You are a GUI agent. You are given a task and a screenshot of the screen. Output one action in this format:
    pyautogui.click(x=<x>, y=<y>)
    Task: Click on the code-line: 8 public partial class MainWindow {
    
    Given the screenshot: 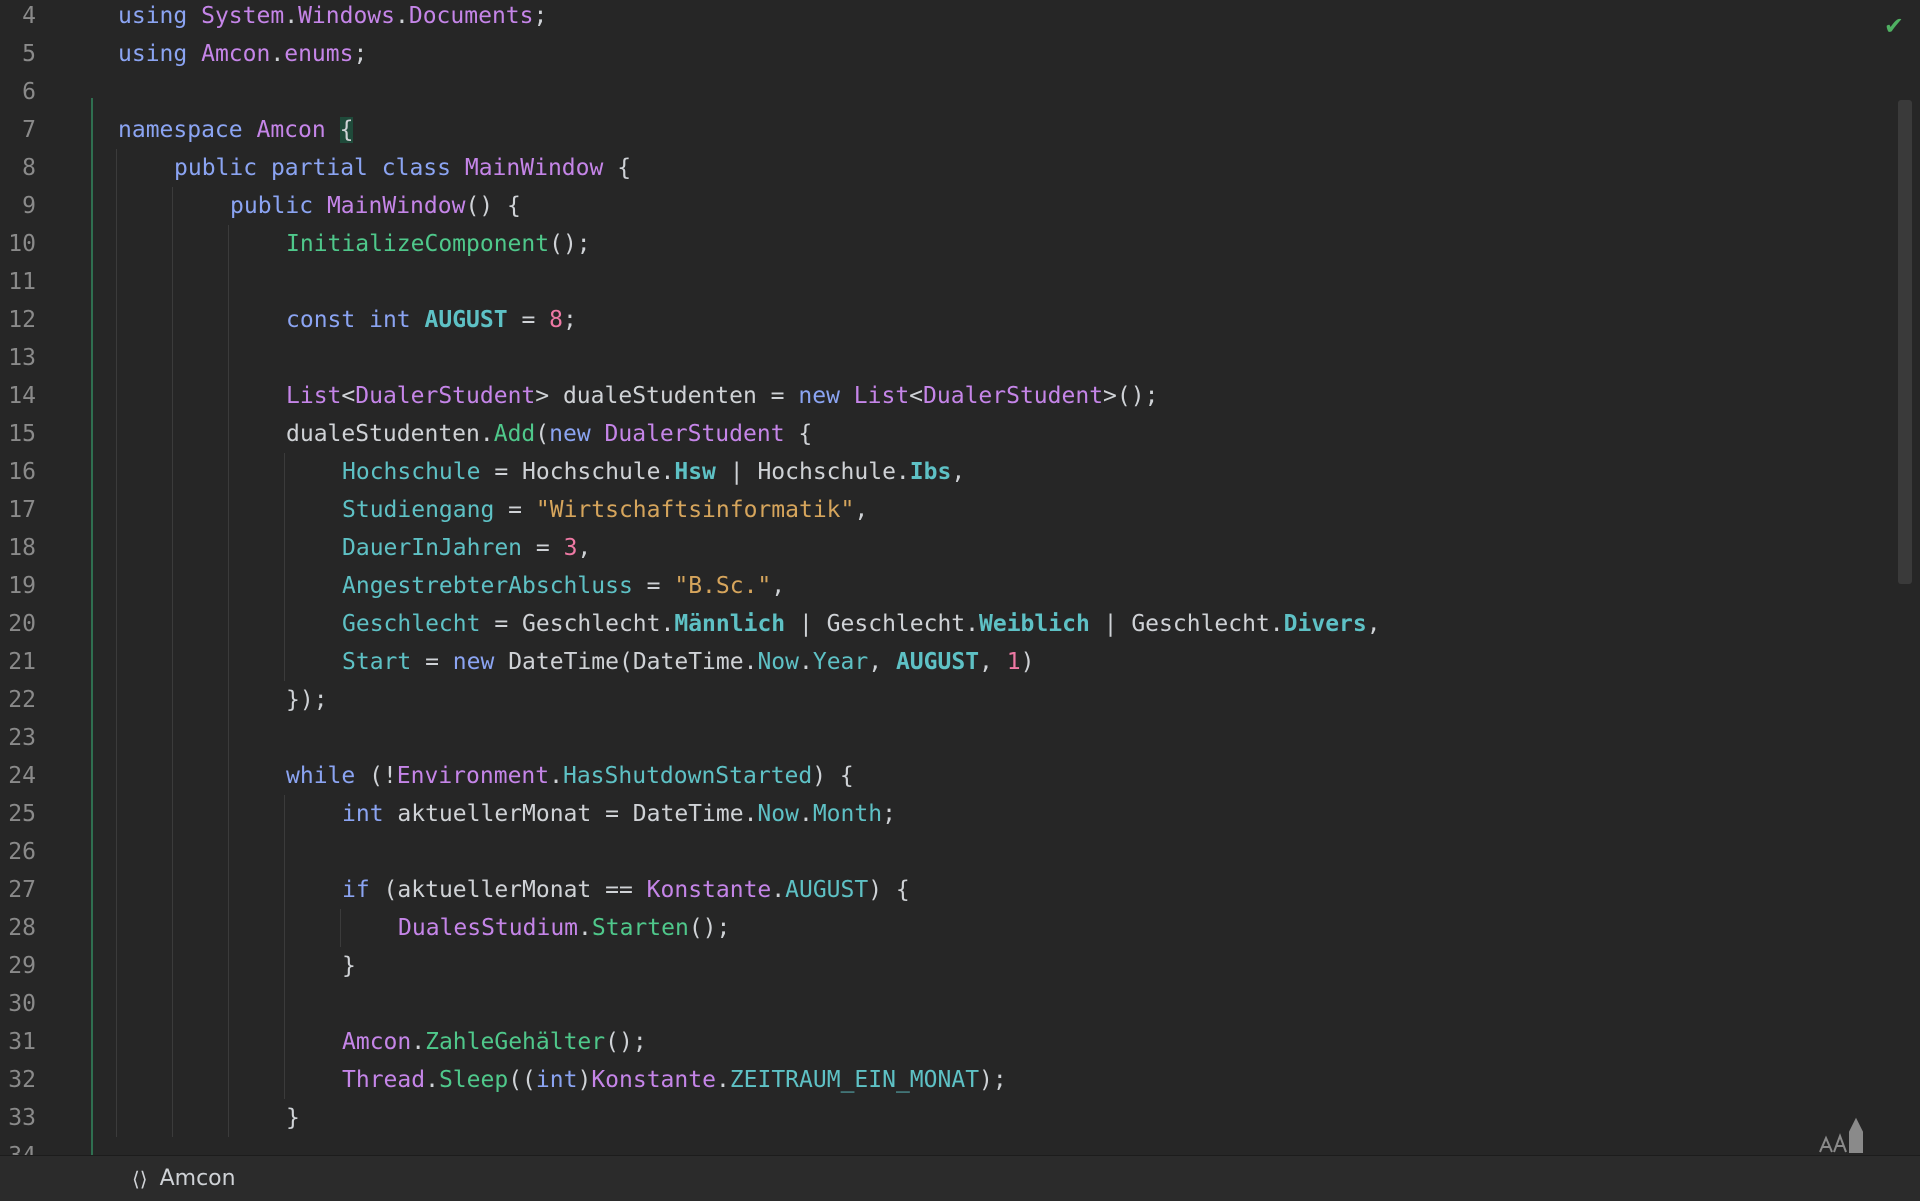 What is the action you would take?
    pyautogui.click(x=940, y=168)
    